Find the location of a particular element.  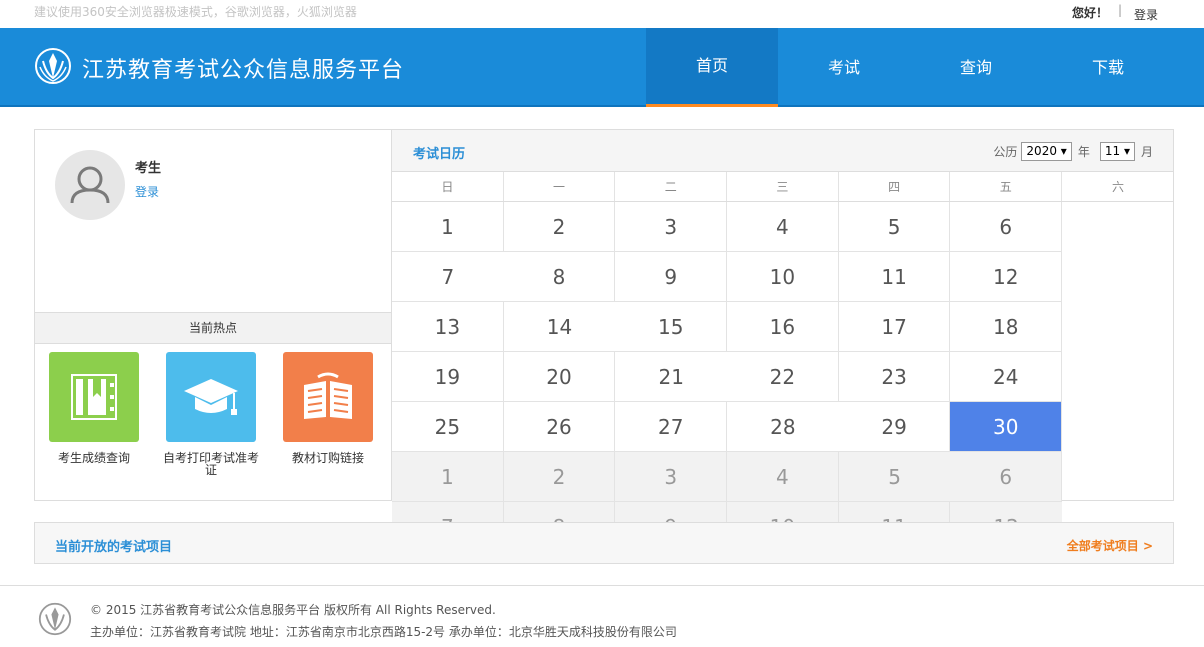

calendar-day: 17 is located at coordinates (894, 327).